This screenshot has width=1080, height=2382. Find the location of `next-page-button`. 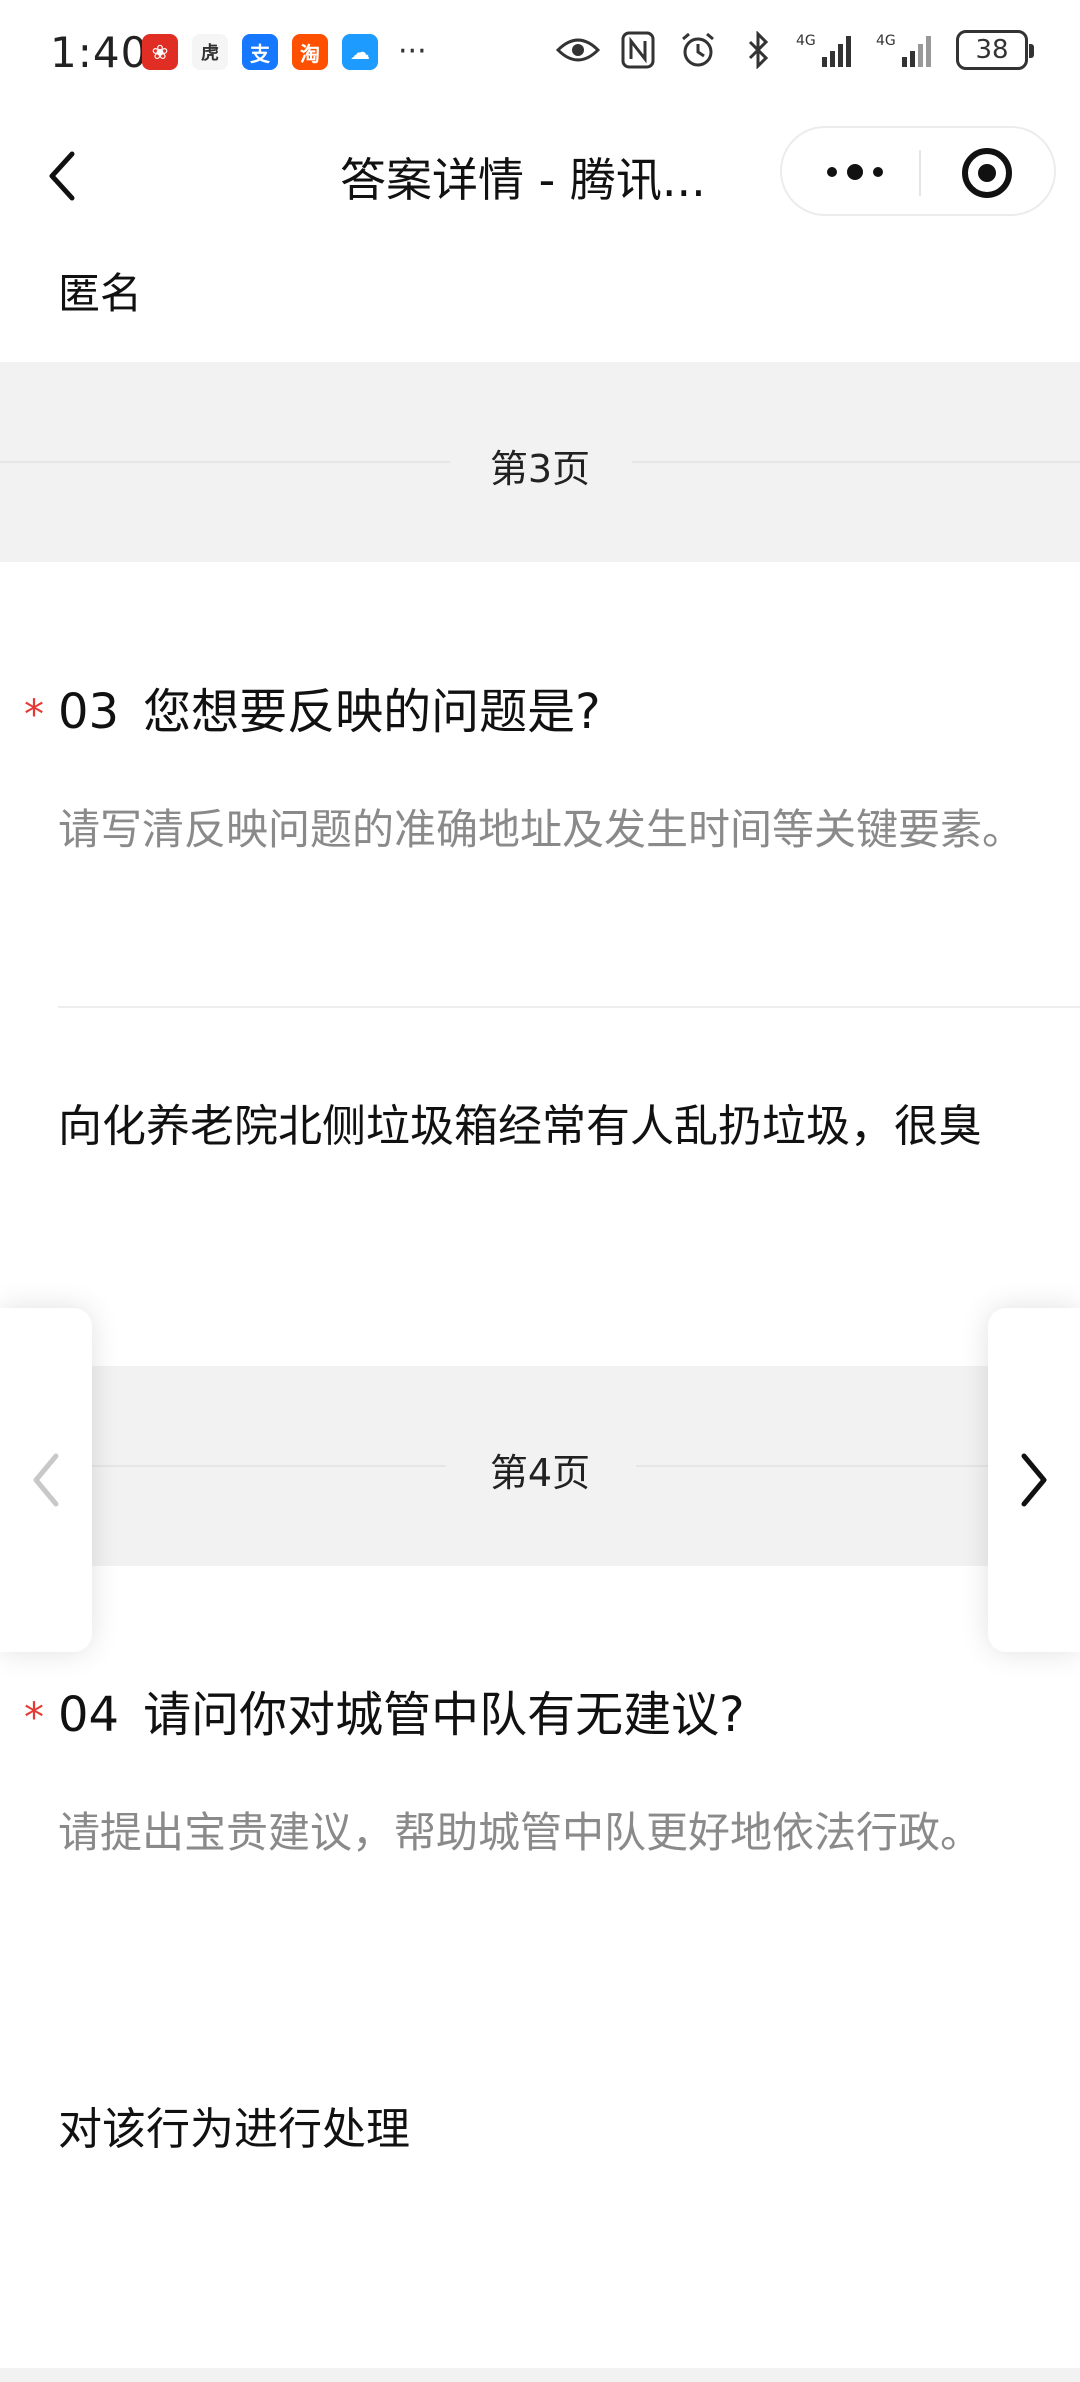

next-page-button is located at coordinates (1034, 1480).